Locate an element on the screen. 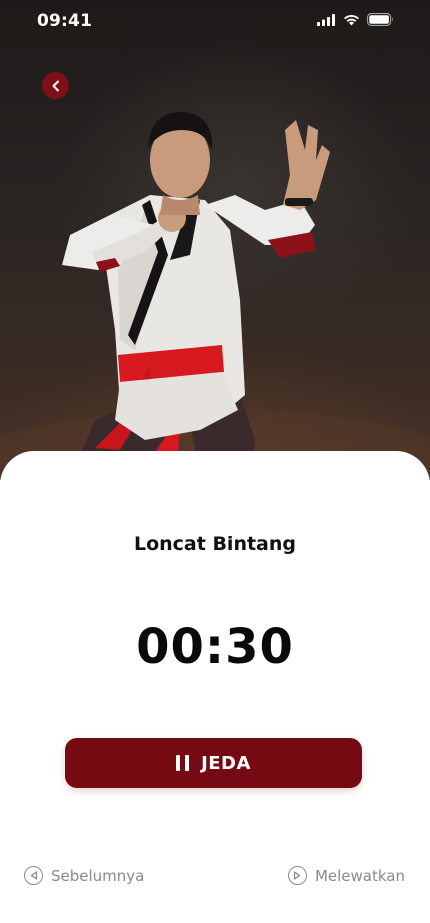  skip-label: Melewatkan is located at coordinates (359, 875).